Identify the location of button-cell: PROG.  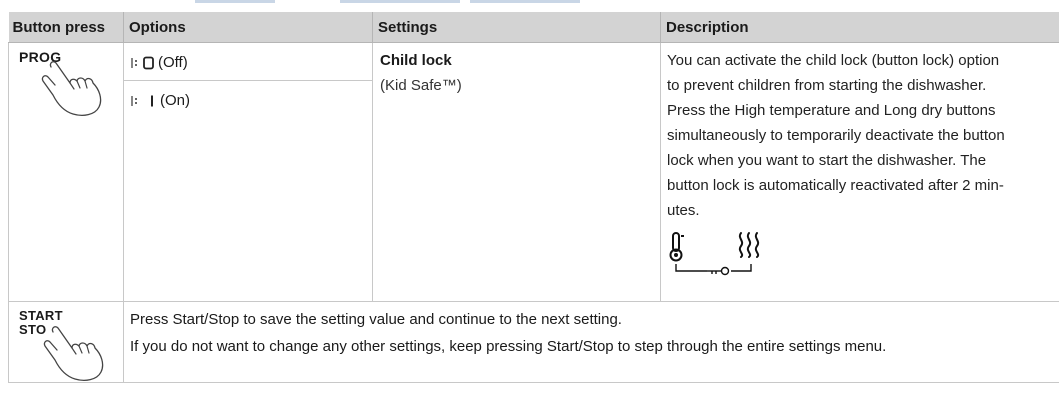
(66, 172).